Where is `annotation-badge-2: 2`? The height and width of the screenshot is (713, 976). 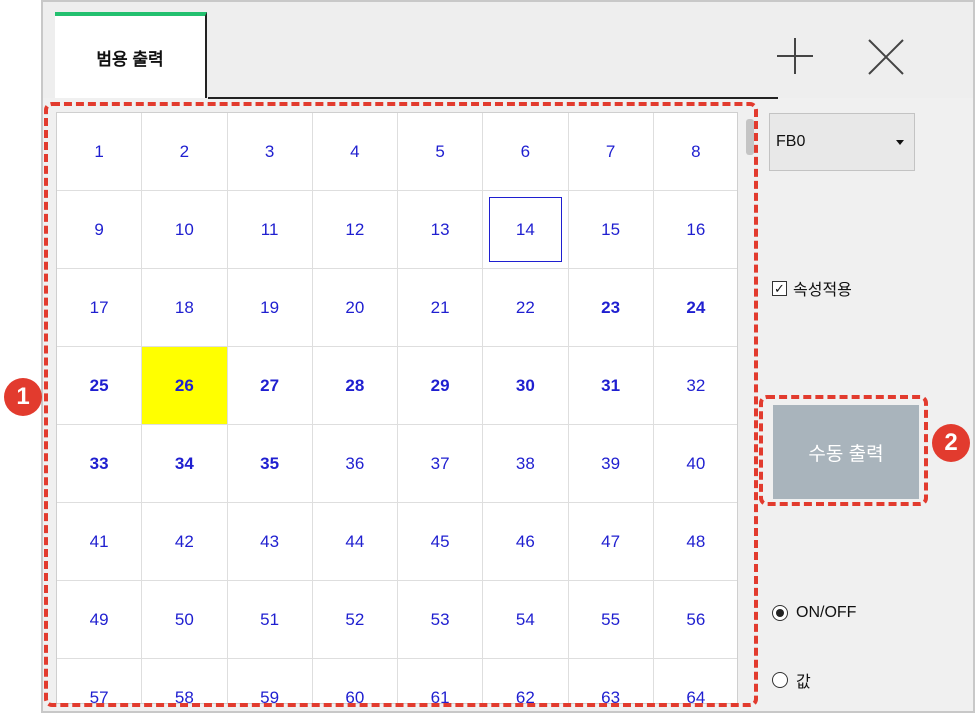 annotation-badge-2: 2 is located at coordinates (951, 443).